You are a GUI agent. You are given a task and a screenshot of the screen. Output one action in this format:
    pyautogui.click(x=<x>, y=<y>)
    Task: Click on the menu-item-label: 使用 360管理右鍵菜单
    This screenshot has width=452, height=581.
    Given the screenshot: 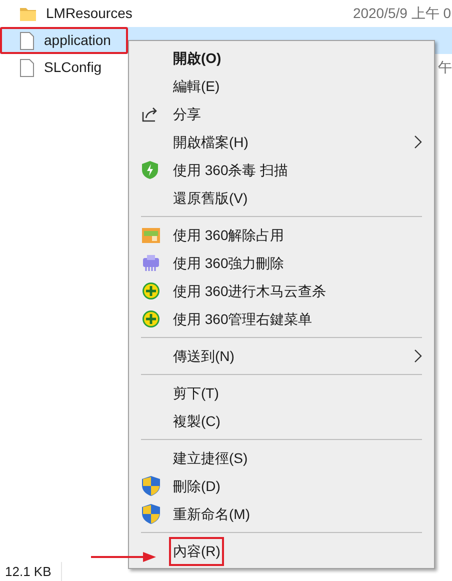 What is the action you would take?
    pyautogui.click(x=243, y=319)
    